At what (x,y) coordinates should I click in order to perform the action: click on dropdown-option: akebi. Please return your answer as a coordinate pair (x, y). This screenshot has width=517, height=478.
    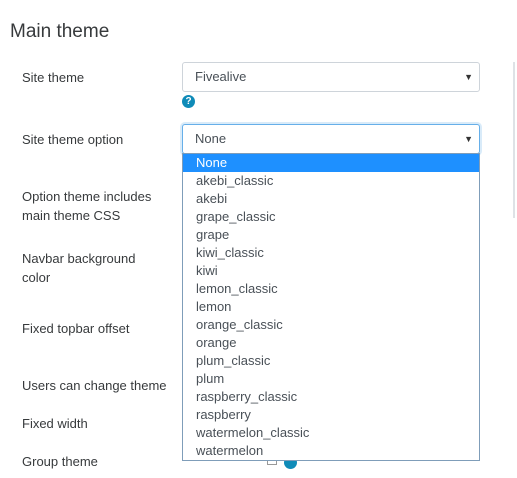
    Looking at the image, I should click on (331, 199).